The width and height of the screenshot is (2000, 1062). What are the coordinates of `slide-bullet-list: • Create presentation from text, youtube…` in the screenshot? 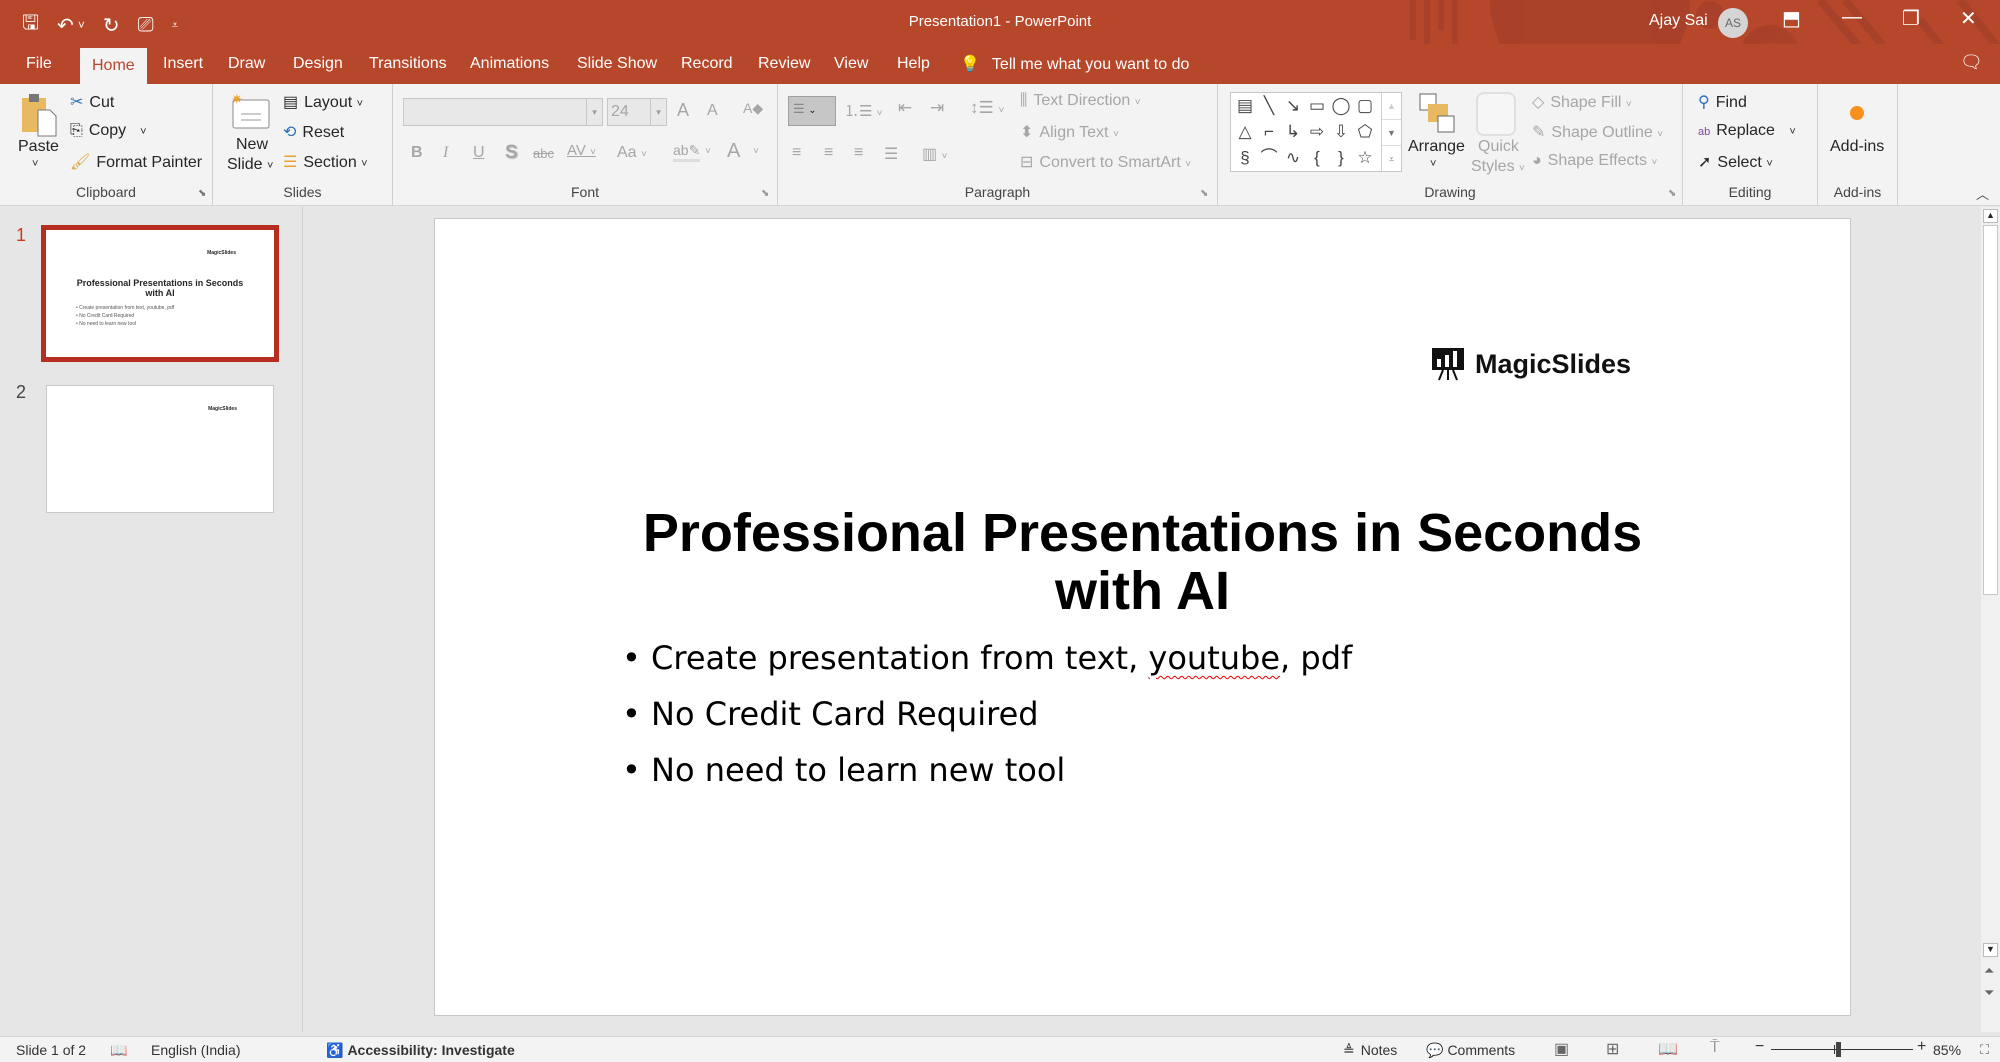 It's located at (987, 723).